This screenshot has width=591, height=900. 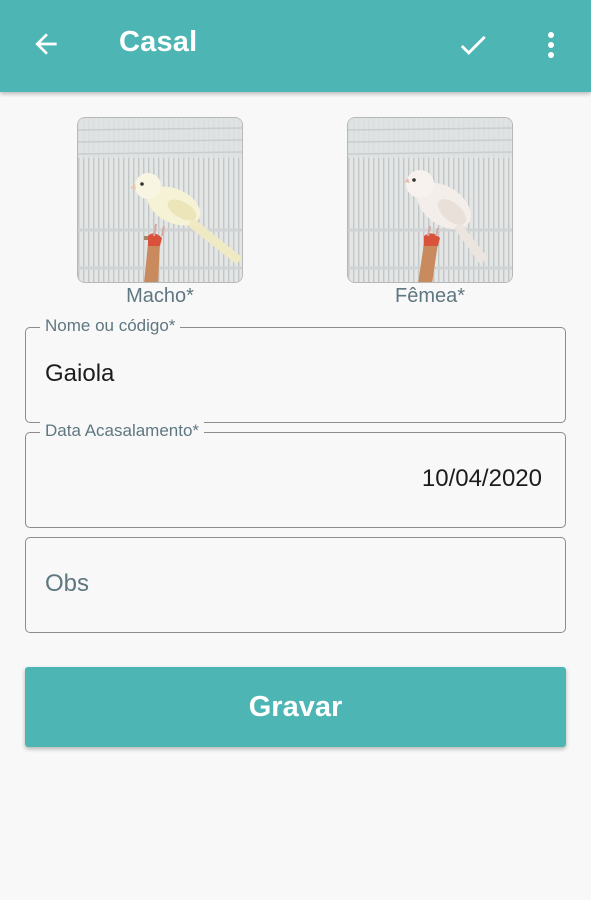 What do you see at coordinates (295, 707) in the screenshot?
I see `save-button: Gravar` at bounding box center [295, 707].